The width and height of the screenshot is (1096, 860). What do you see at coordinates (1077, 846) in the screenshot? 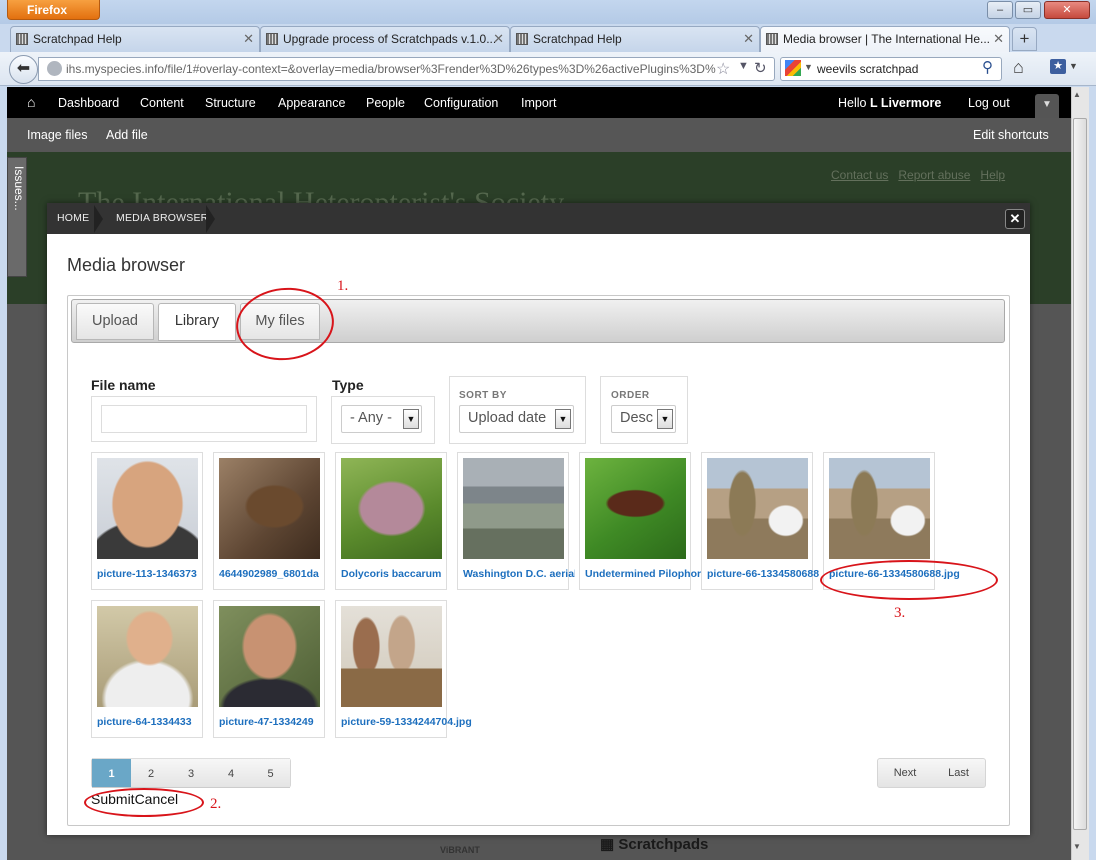
I see `scroll-down-icon: ▼` at bounding box center [1077, 846].